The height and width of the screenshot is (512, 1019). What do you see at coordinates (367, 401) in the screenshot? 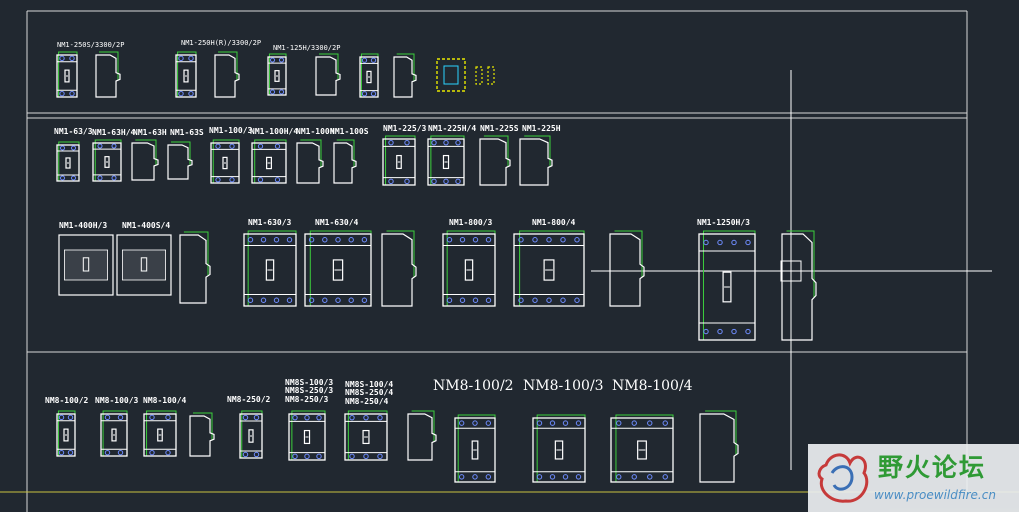
I see `label-r4-9: NM8-250/4` at bounding box center [367, 401].